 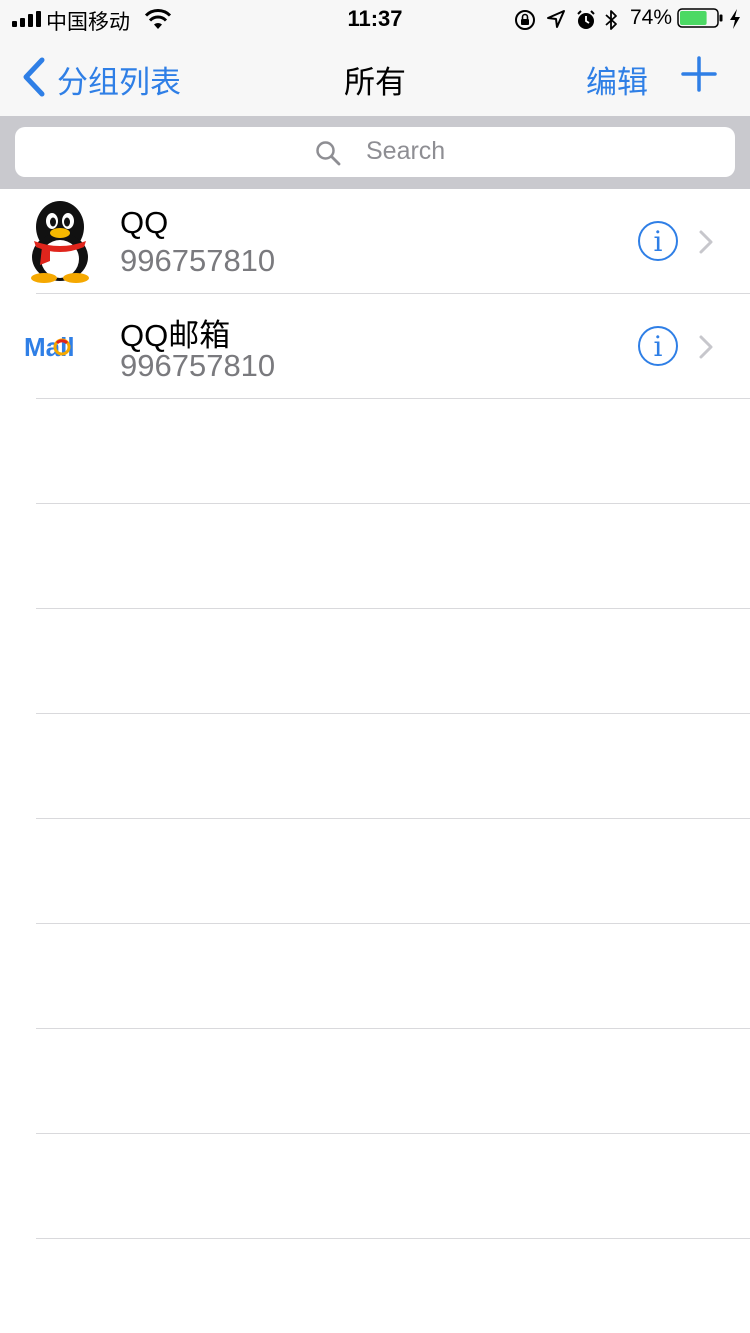 I want to click on search-bar: Search, so click(x=375, y=152).